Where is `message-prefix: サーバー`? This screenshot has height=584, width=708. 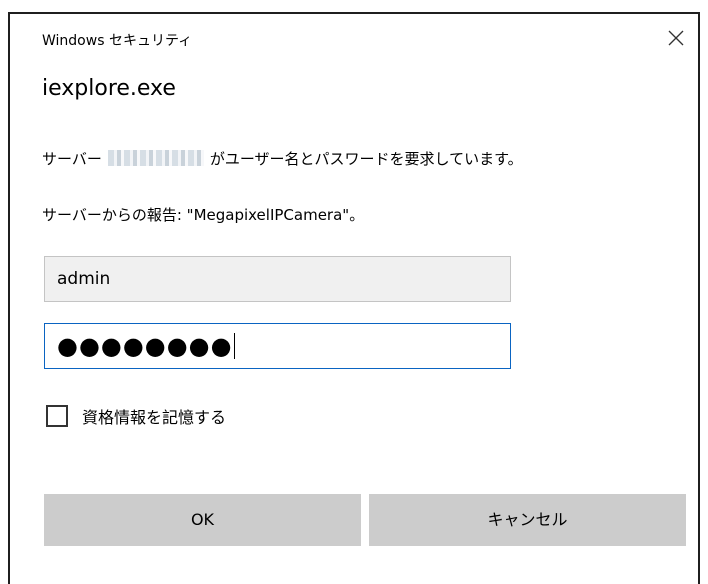 message-prefix: サーバー is located at coordinates (72, 159).